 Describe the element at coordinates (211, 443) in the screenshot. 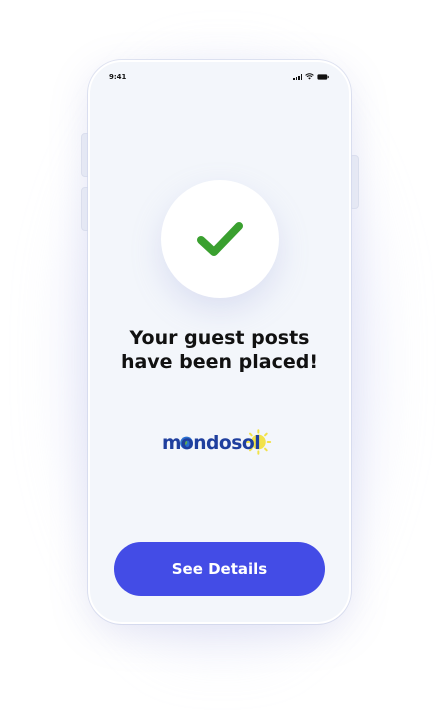

I see `logo-wordmark: mondosol` at that location.